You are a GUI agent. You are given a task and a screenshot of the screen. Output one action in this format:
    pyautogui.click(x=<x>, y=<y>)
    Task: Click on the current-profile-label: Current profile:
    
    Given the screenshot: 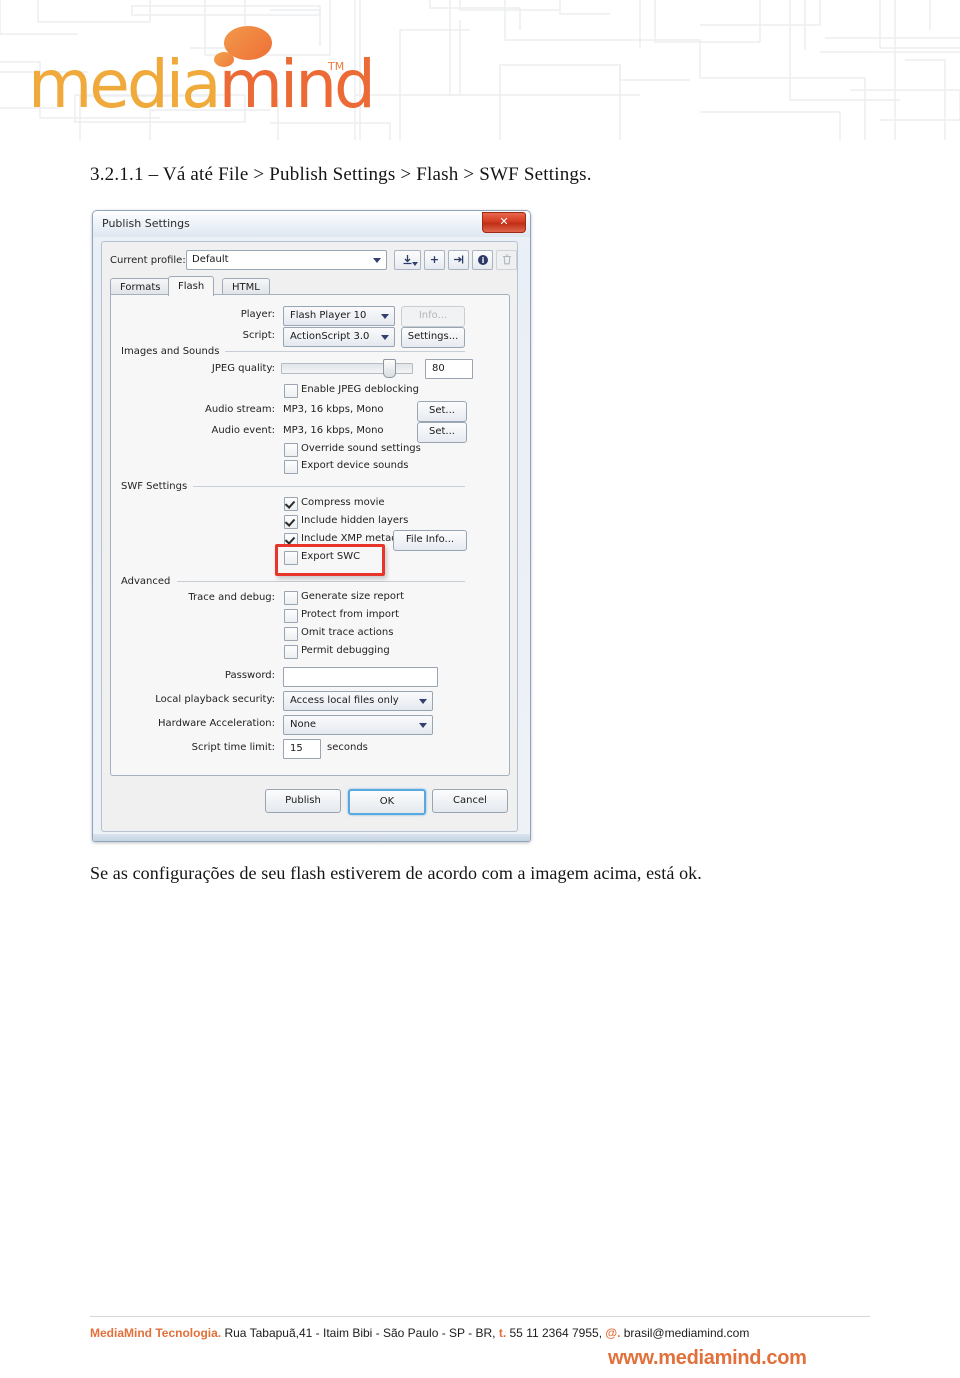 What is the action you would take?
    pyautogui.click(x=148, y=260)
    